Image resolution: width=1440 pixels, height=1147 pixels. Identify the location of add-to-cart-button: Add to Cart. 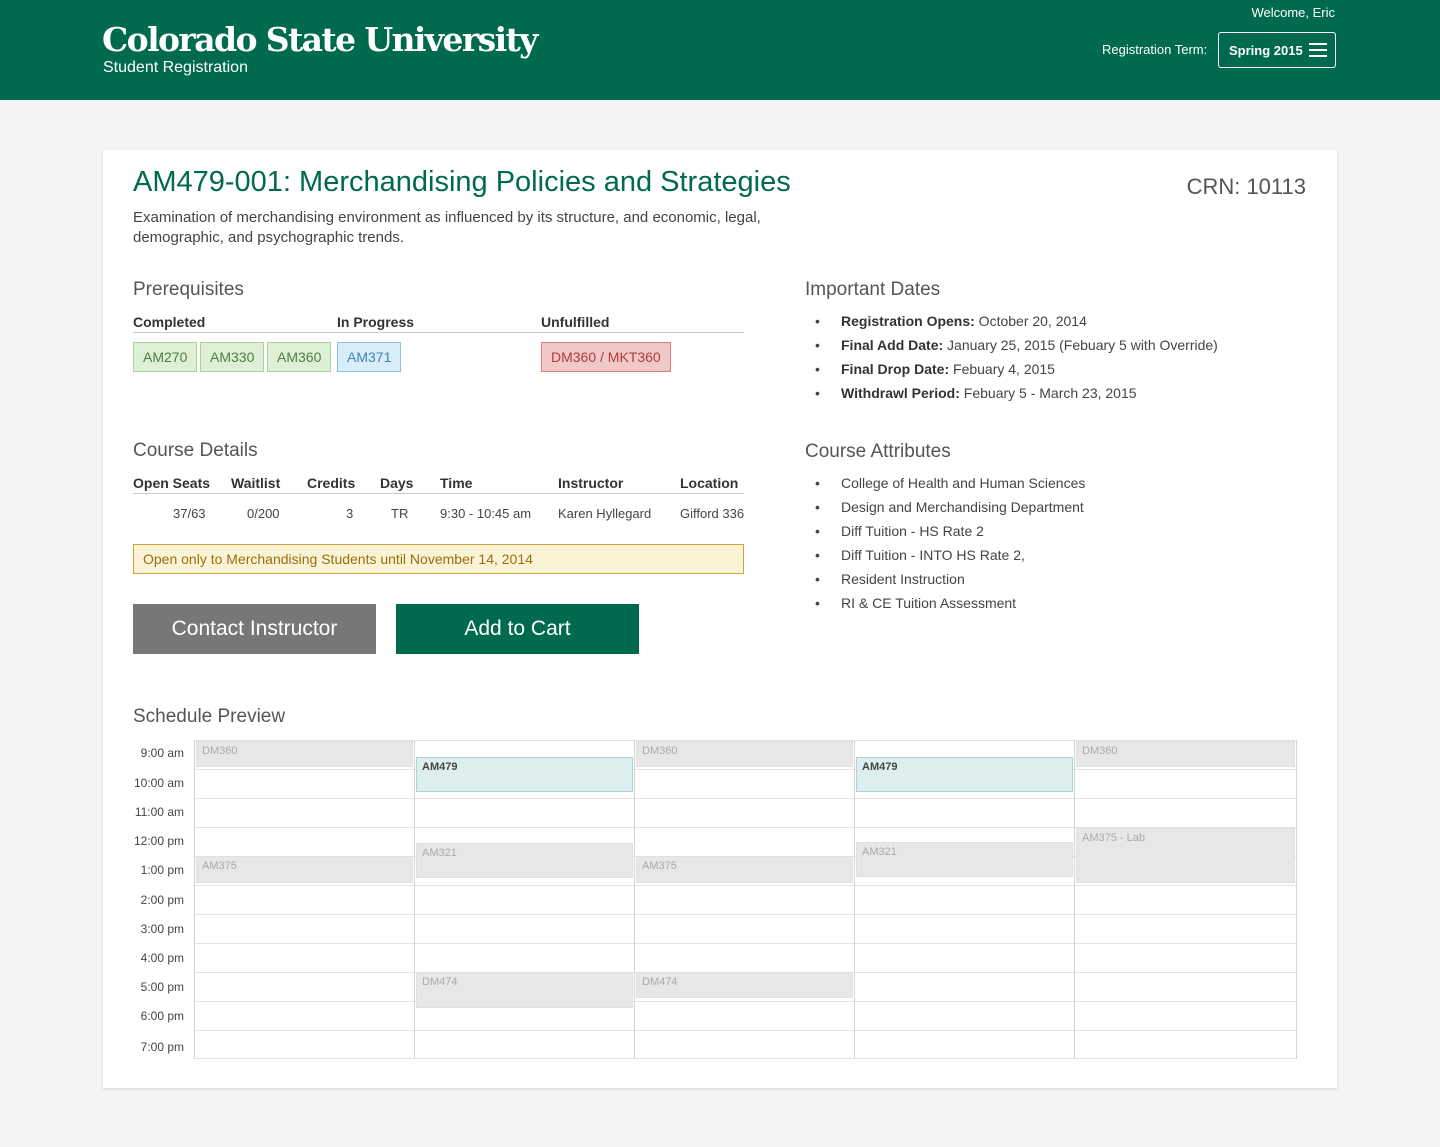
(517, 629).